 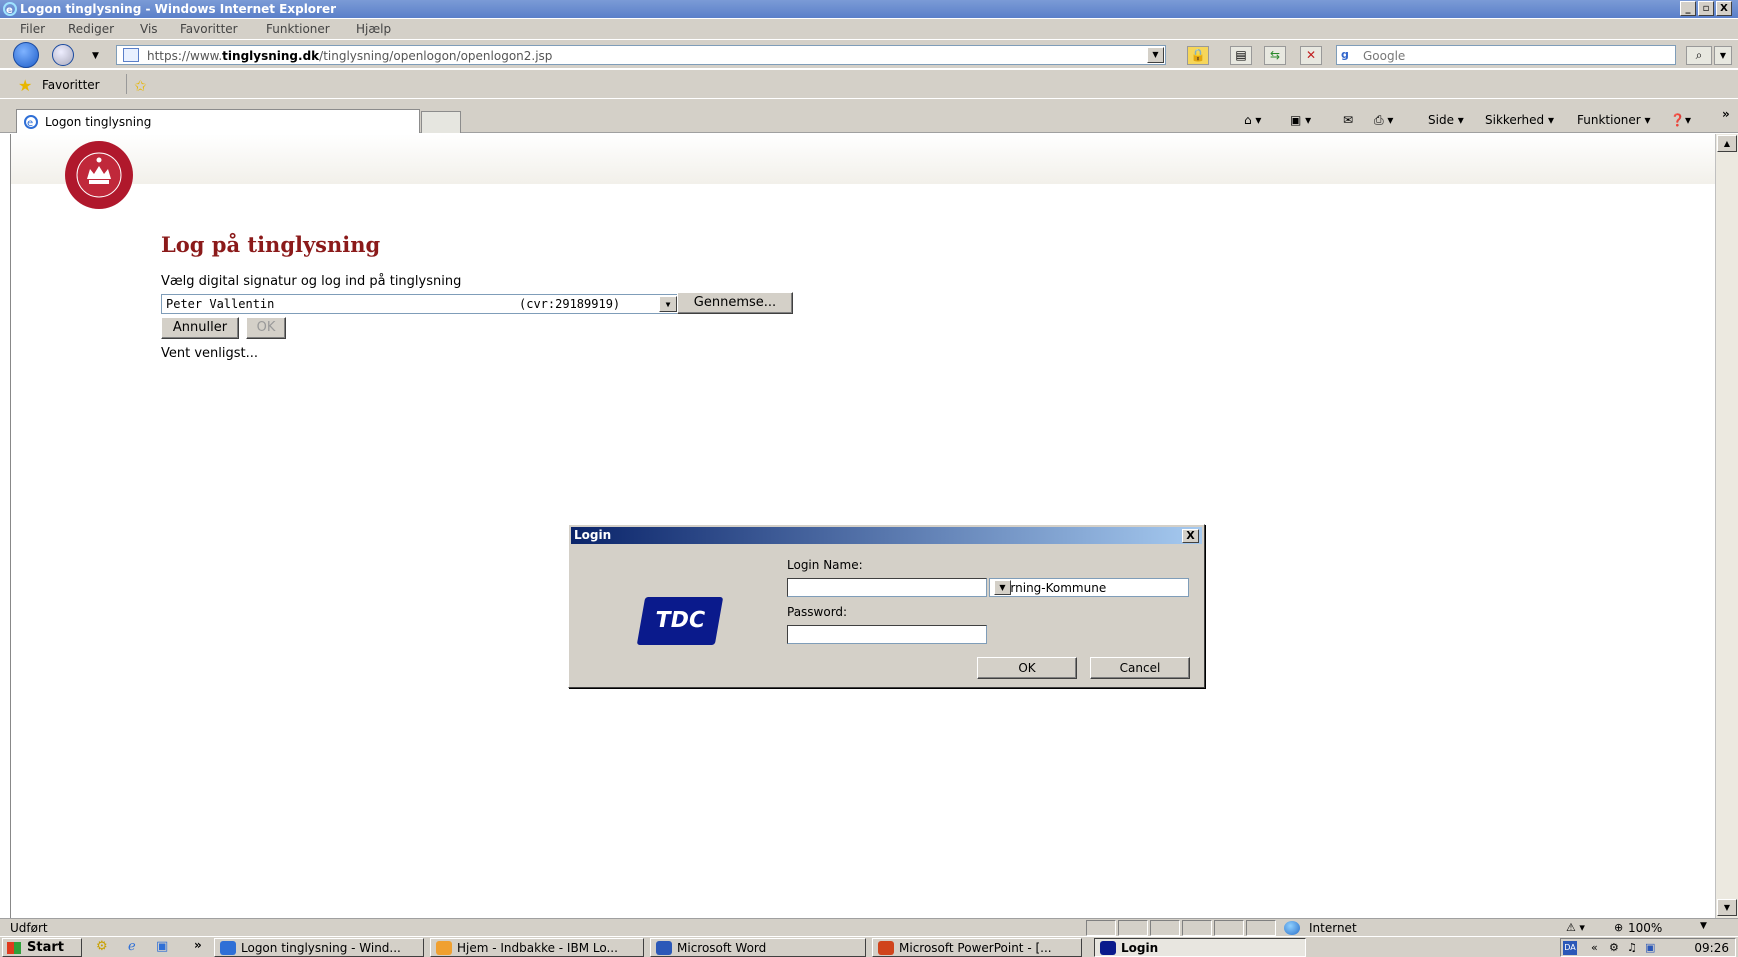 What do you see at coordinates (593, 535) in the screenshot?
I see `dialog-title: Login` at bounding box center [593, 535].